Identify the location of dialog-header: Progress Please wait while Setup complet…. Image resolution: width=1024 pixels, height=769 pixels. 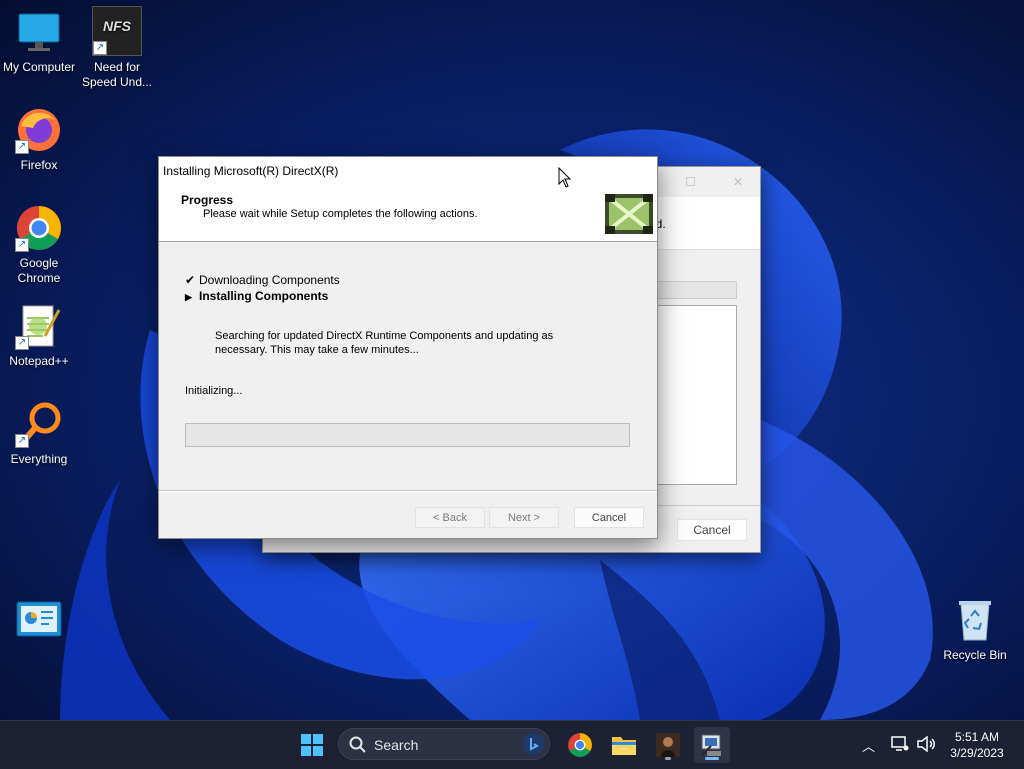
(408, 212).